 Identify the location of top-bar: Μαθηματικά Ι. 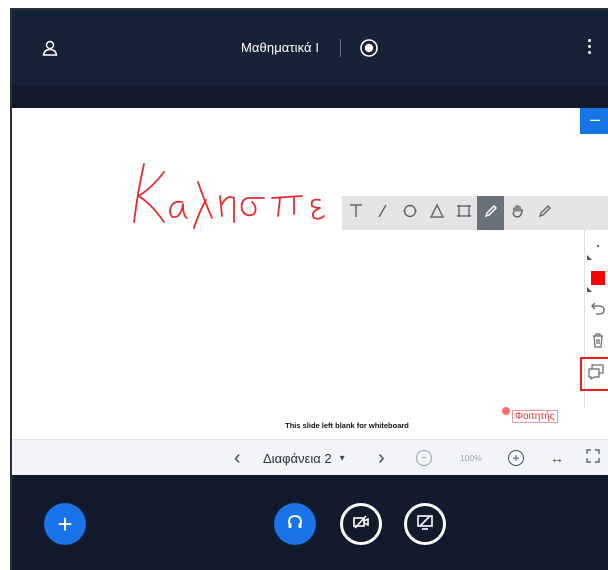
(310, 48).